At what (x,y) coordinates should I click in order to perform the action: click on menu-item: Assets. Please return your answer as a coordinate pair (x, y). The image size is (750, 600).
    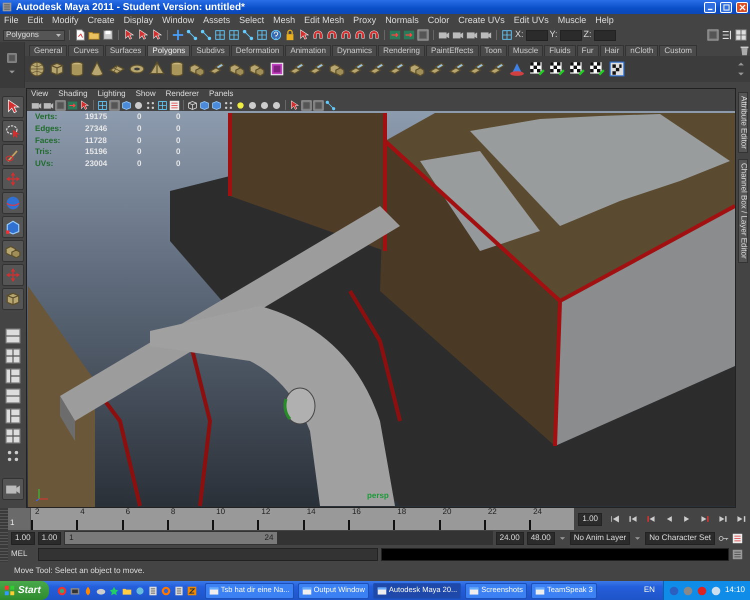
    Looking at the image, I should click on (216, 21).